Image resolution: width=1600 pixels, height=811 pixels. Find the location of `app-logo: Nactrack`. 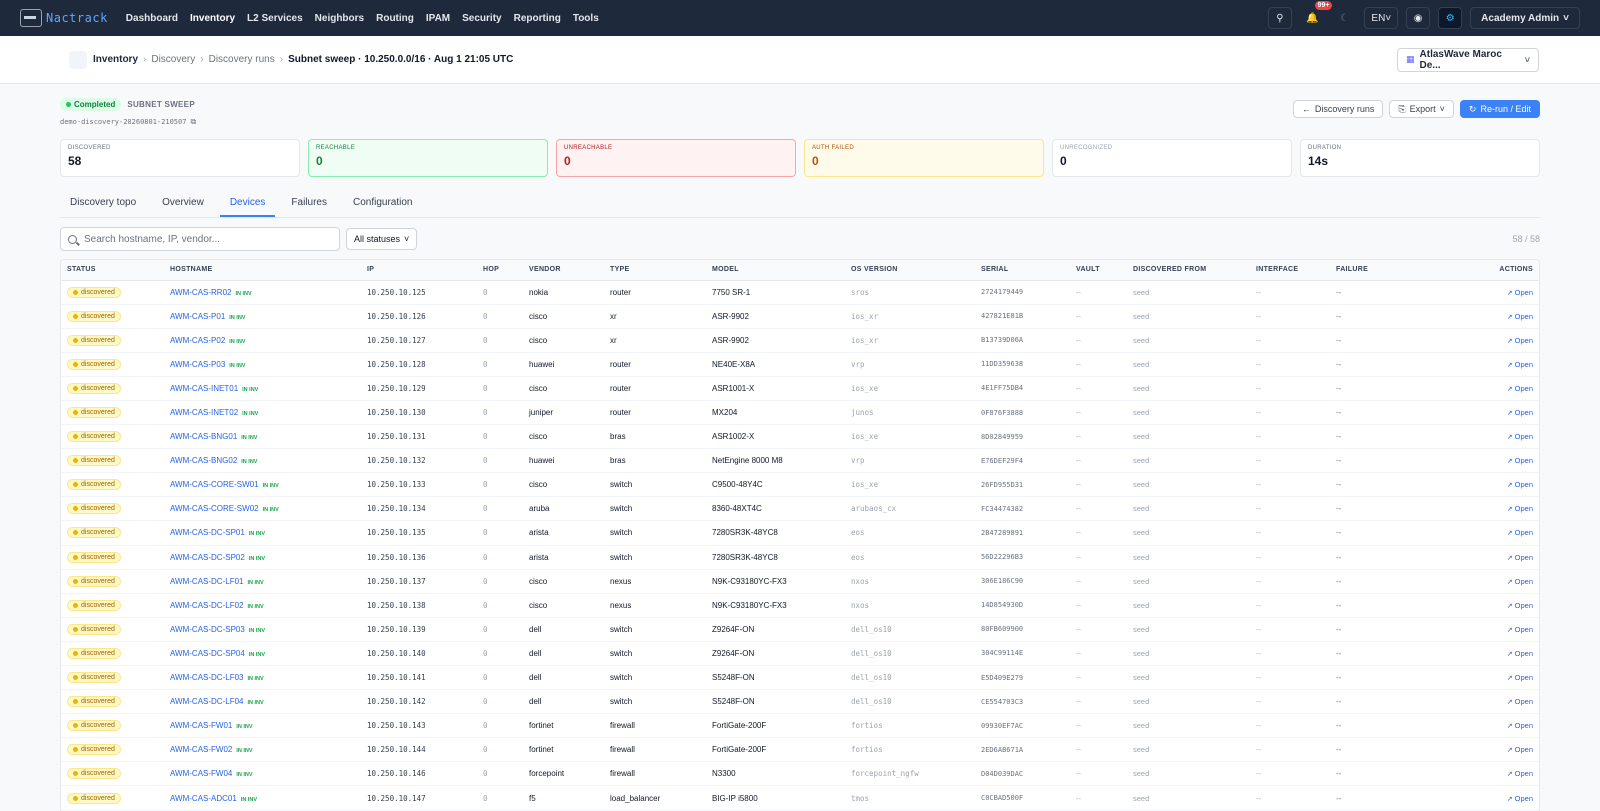

app-logo: Nactrack is located at coordinates (64, 18).